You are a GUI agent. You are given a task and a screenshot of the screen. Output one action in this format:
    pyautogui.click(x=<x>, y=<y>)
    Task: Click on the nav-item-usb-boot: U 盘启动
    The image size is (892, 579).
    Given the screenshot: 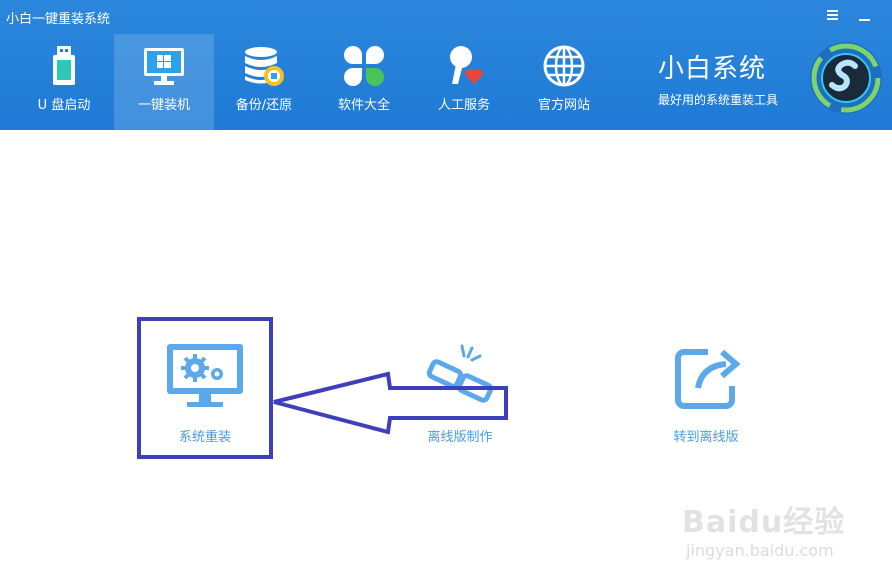 What is the action you would take?
    pyautogui.click(x=64, y=82)
    